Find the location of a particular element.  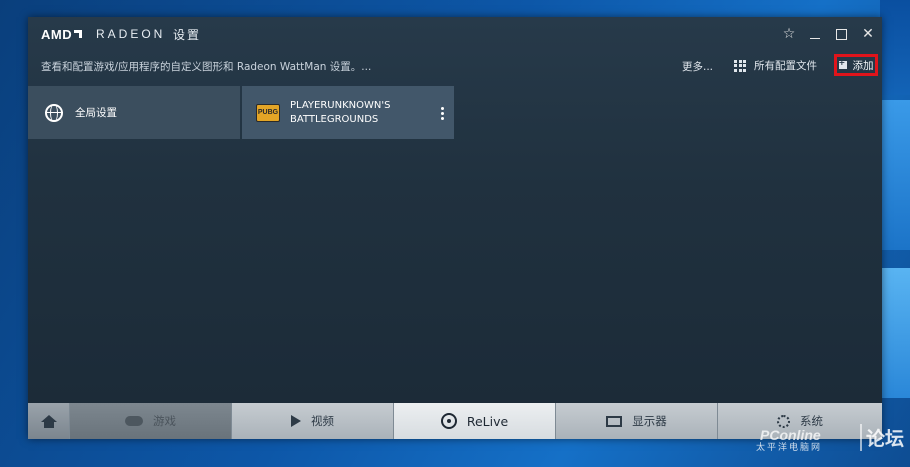

section-title: 设置 is located at coordinates (187, 35).